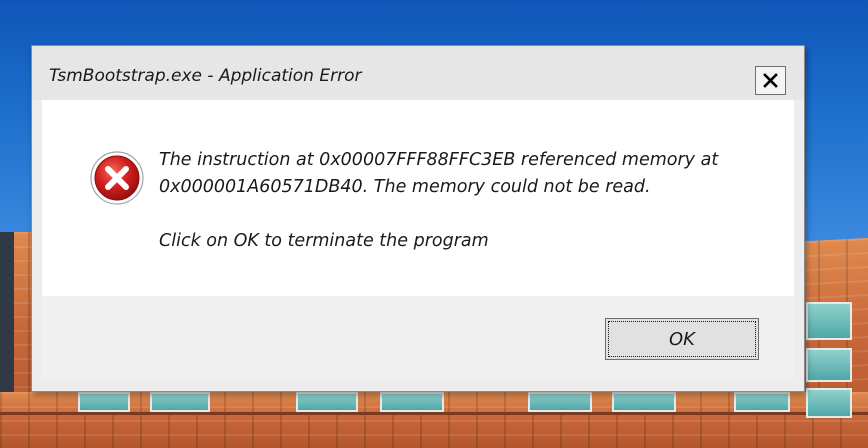 This screenshot has height=448, width=868. I want to click on window-title: TsmBootstrap.exe - Application Error, so click(205, 76).